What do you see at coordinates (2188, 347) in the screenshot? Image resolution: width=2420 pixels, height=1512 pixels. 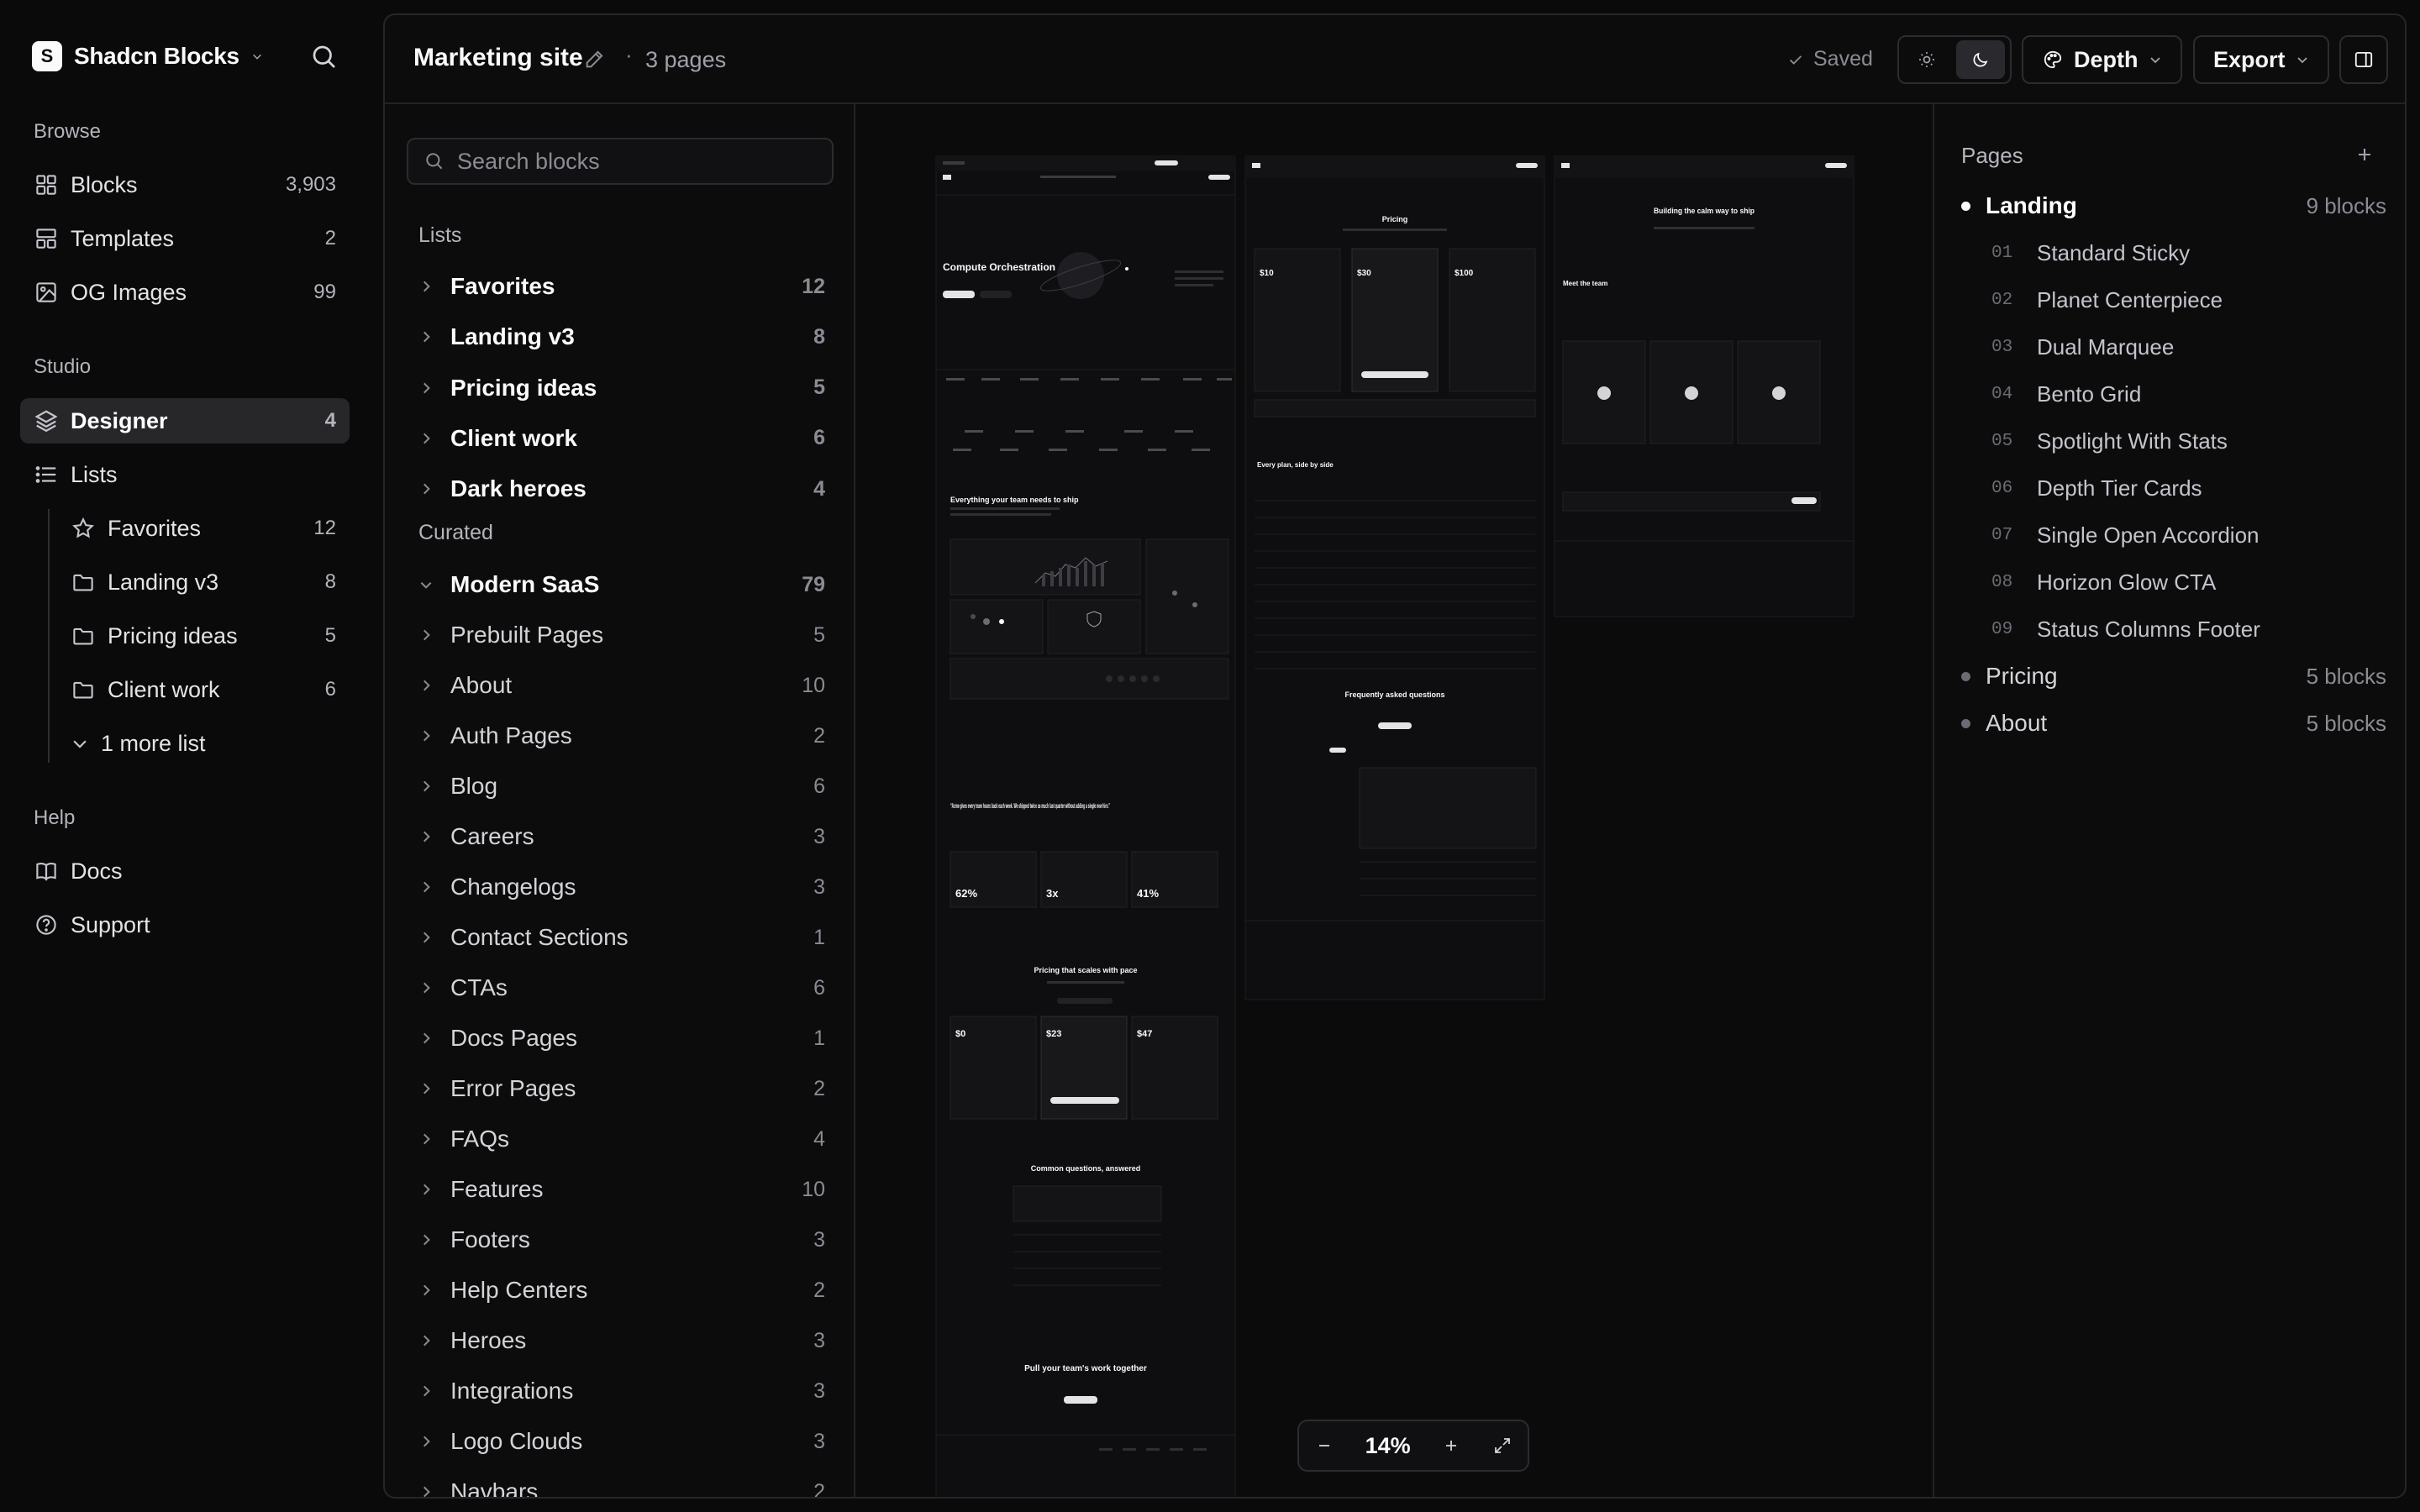 I see `page-block-item: 03 Dual Marquee` at bounding box center [2188, 347].